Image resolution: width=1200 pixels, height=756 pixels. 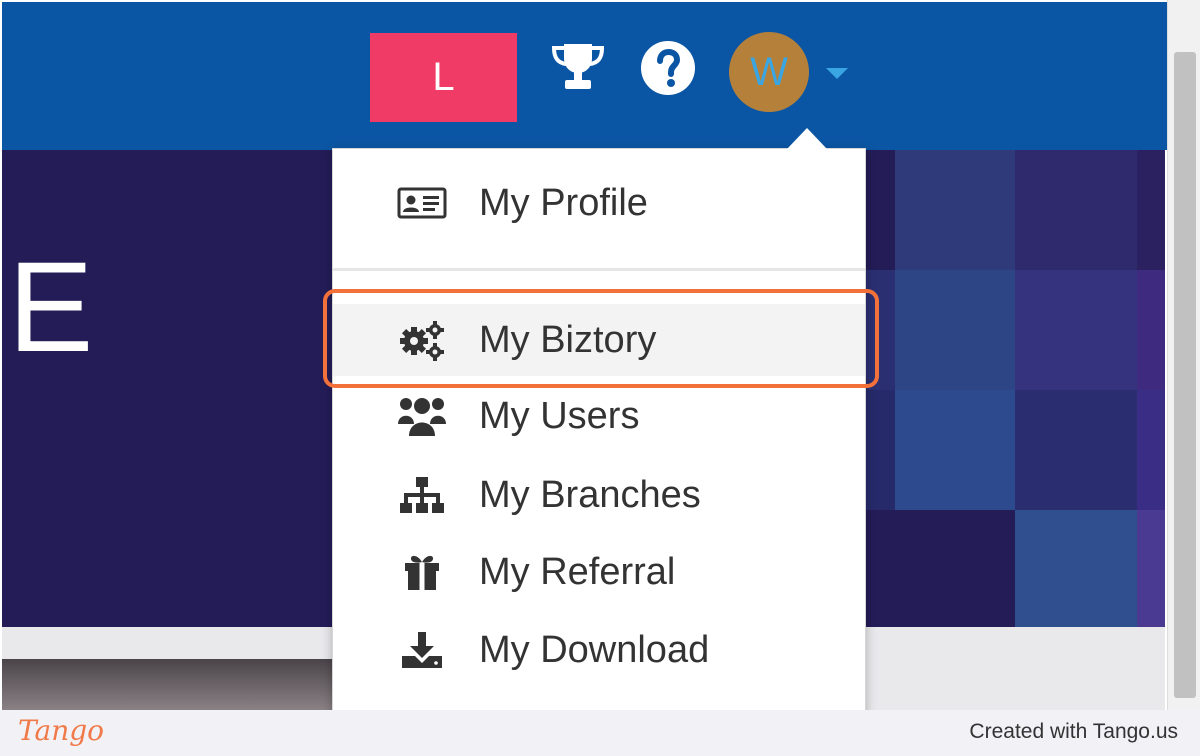 I want to click on download-icon, so click(x=422, y=650).